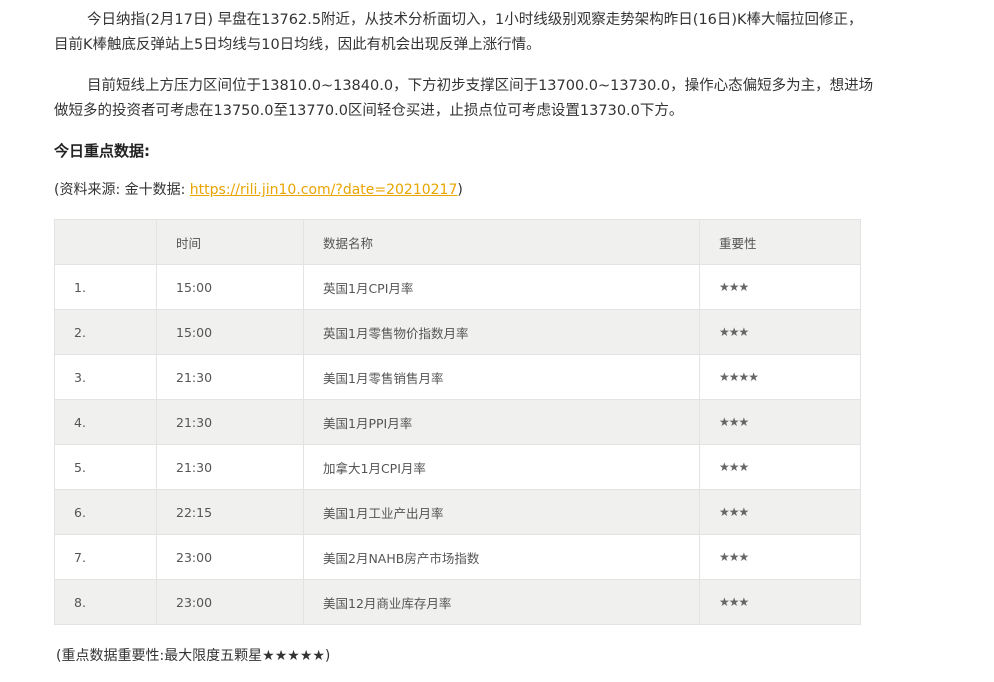 This screenshot has width=994, height=682. What do you see at coordinates (501, 422) in the screenshot?
I see `row-data-name: 美国1月PPI月率` at bounding box center [501, 422].